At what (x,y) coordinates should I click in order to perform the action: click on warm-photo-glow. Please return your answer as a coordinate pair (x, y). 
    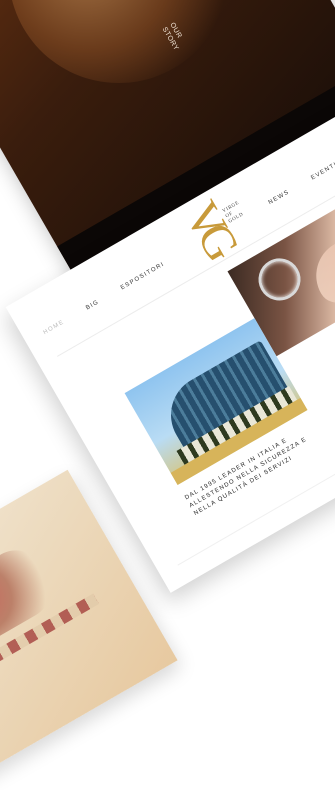
    Looking at the image, I should click on (134, 61).